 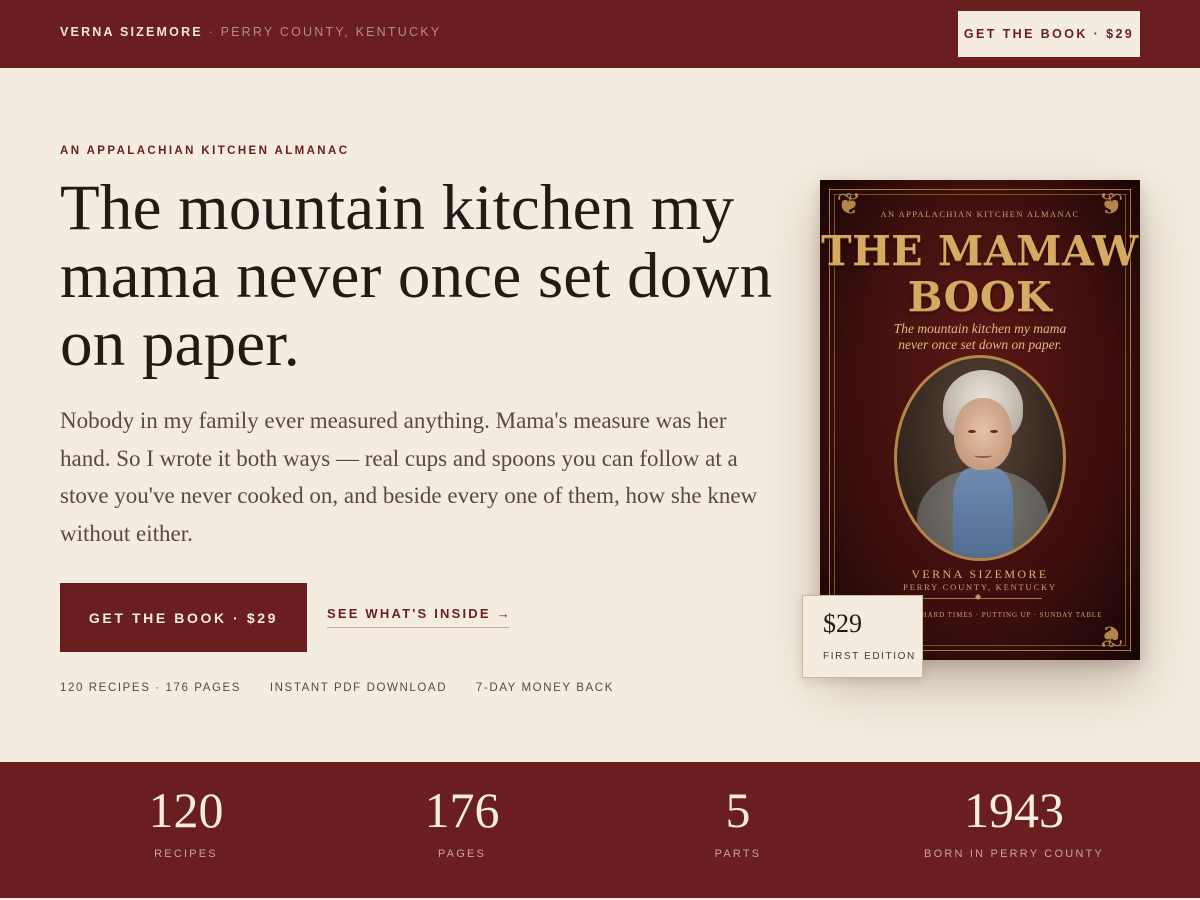 I want to click on stat-parts: 5 PARTS, so click(x=738, y=830).